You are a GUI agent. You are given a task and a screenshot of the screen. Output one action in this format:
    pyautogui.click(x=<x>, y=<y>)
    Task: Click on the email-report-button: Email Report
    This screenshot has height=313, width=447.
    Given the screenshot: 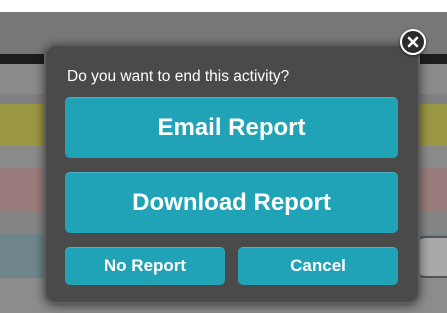 What is the action you would take?
    pyautogui.click(x=231, y=127)
    